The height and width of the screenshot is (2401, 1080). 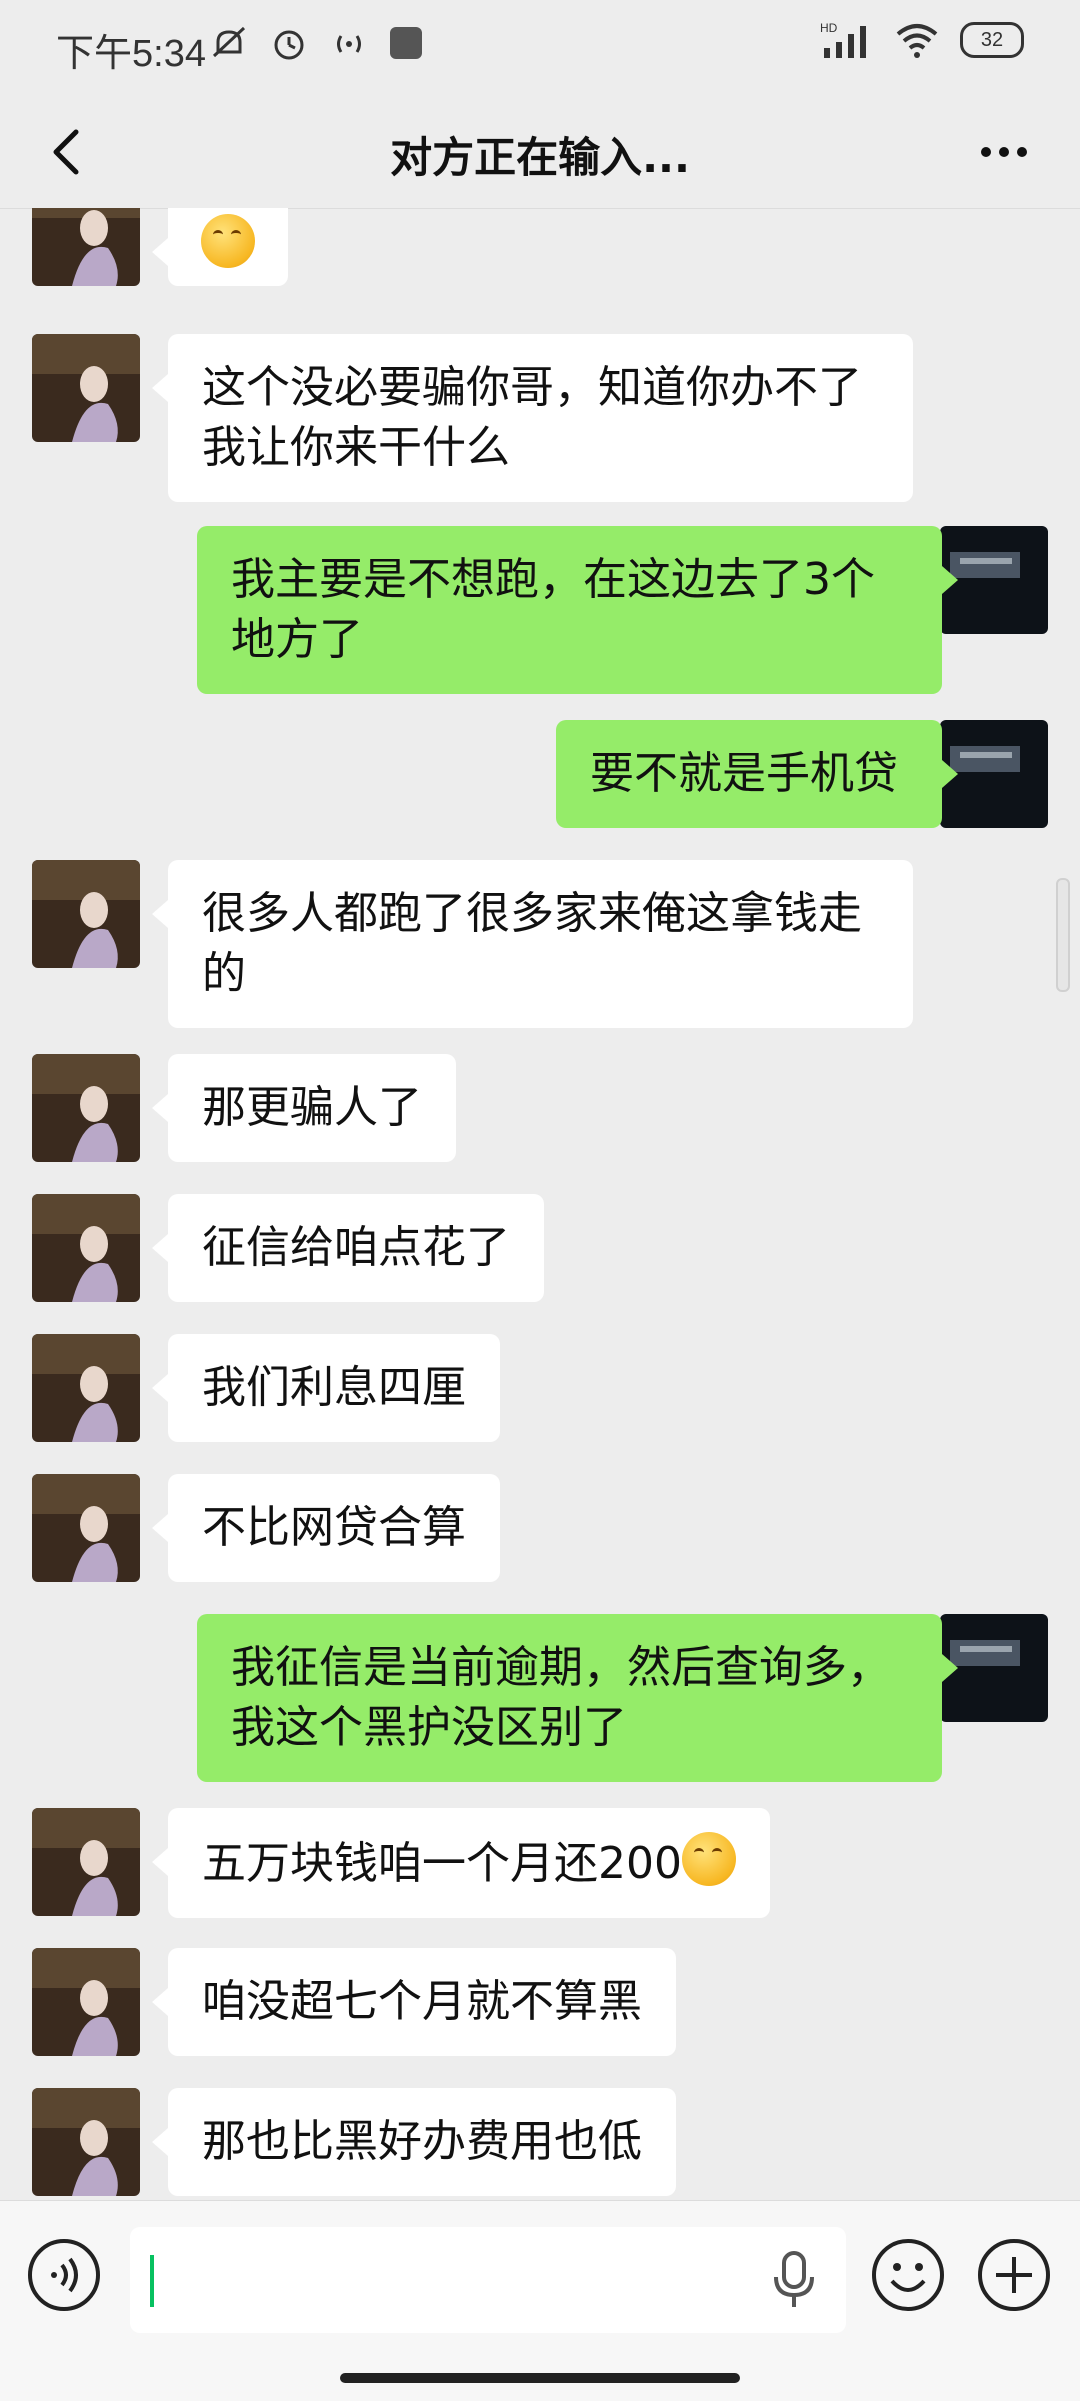 I want to click on message-bubble: 那更骗人了, so click(x=304, y=1108).